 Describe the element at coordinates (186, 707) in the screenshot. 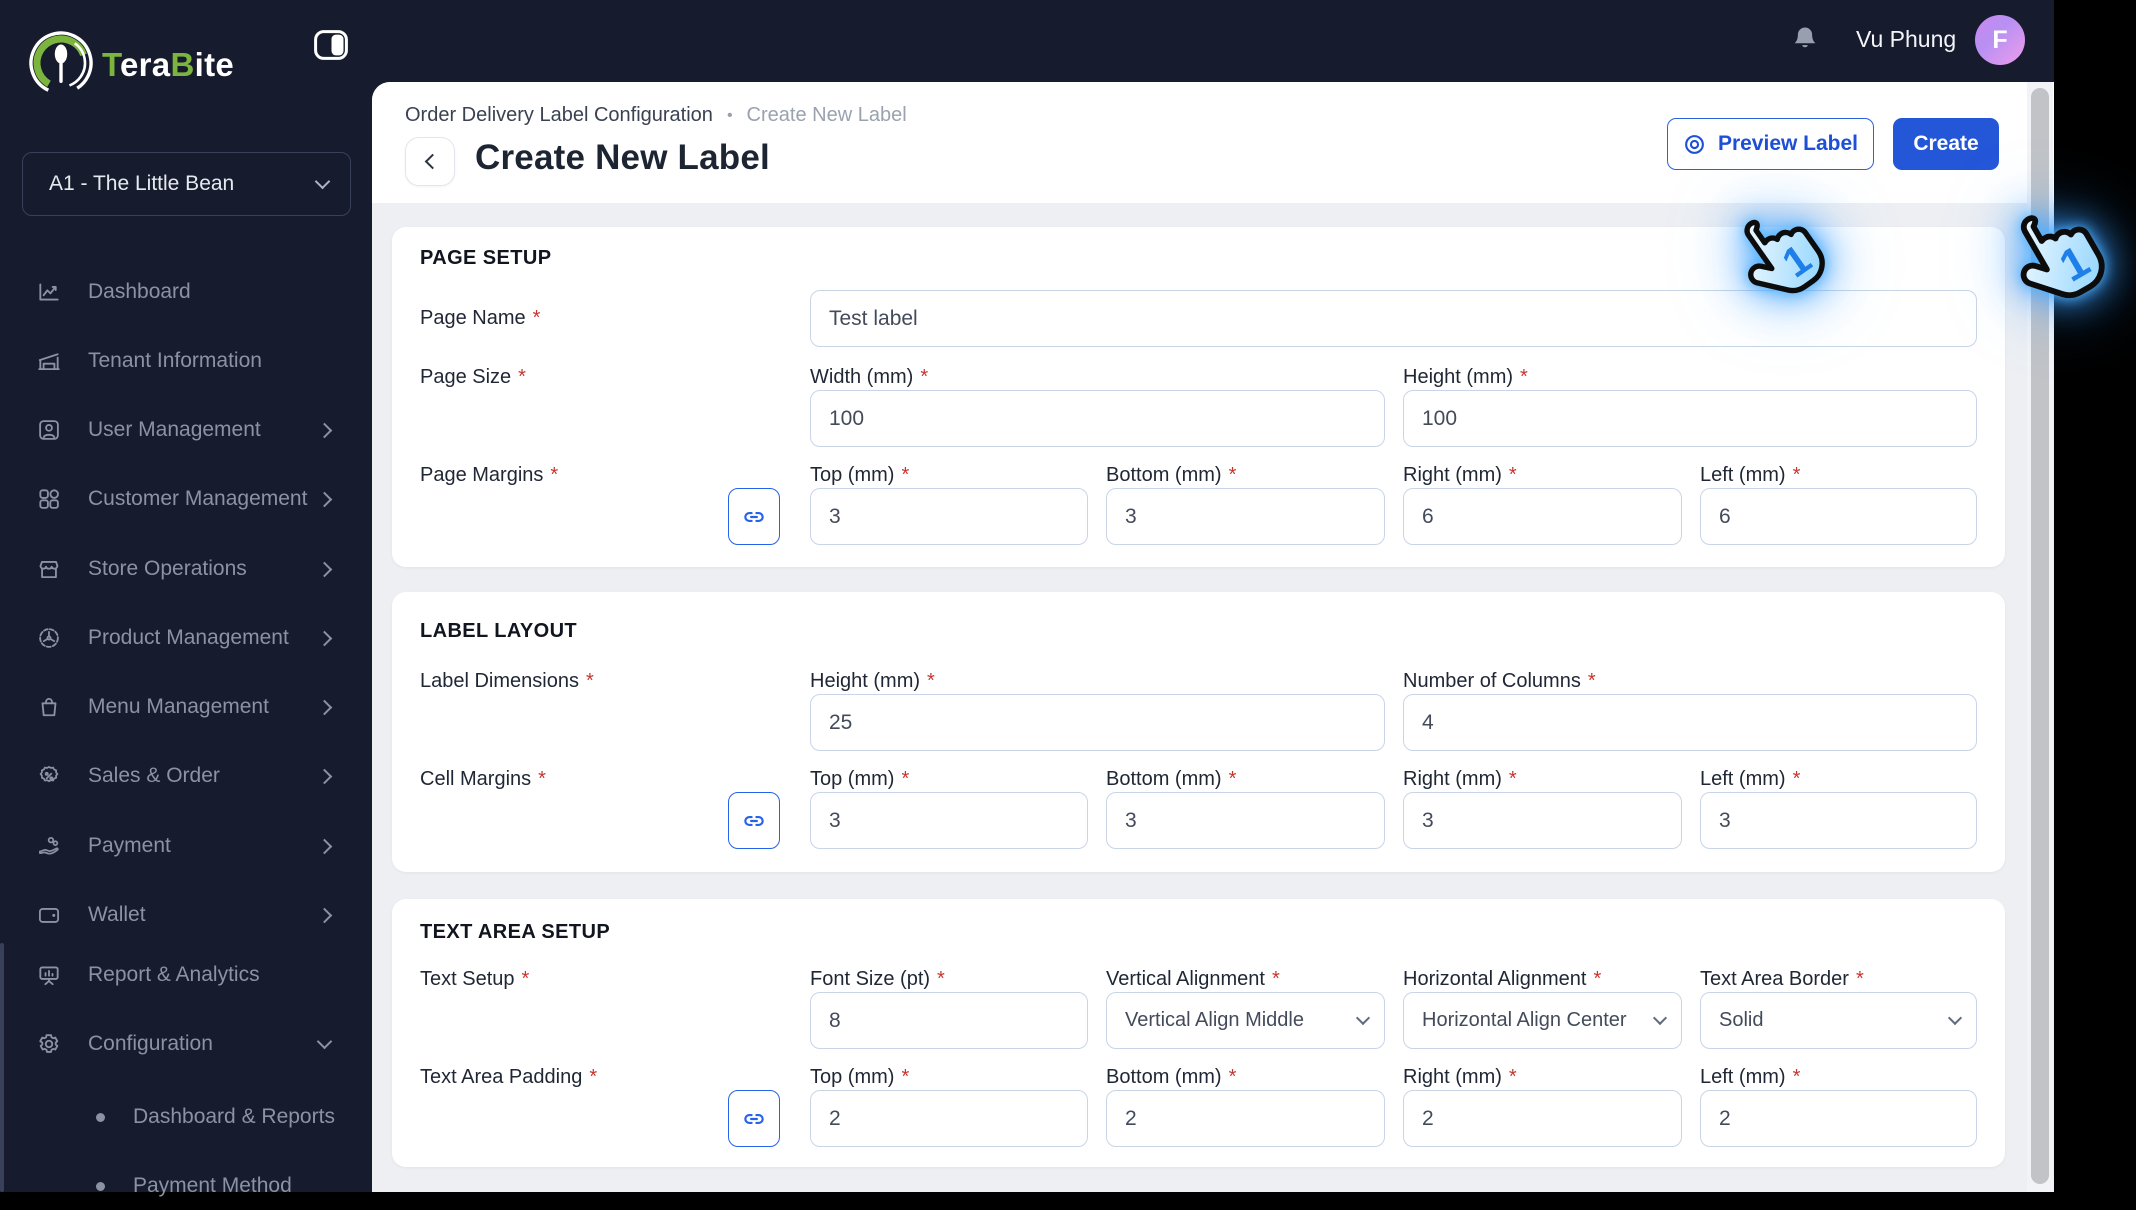

I see `sidebar-item-menu-management: Menu Management` at that location.